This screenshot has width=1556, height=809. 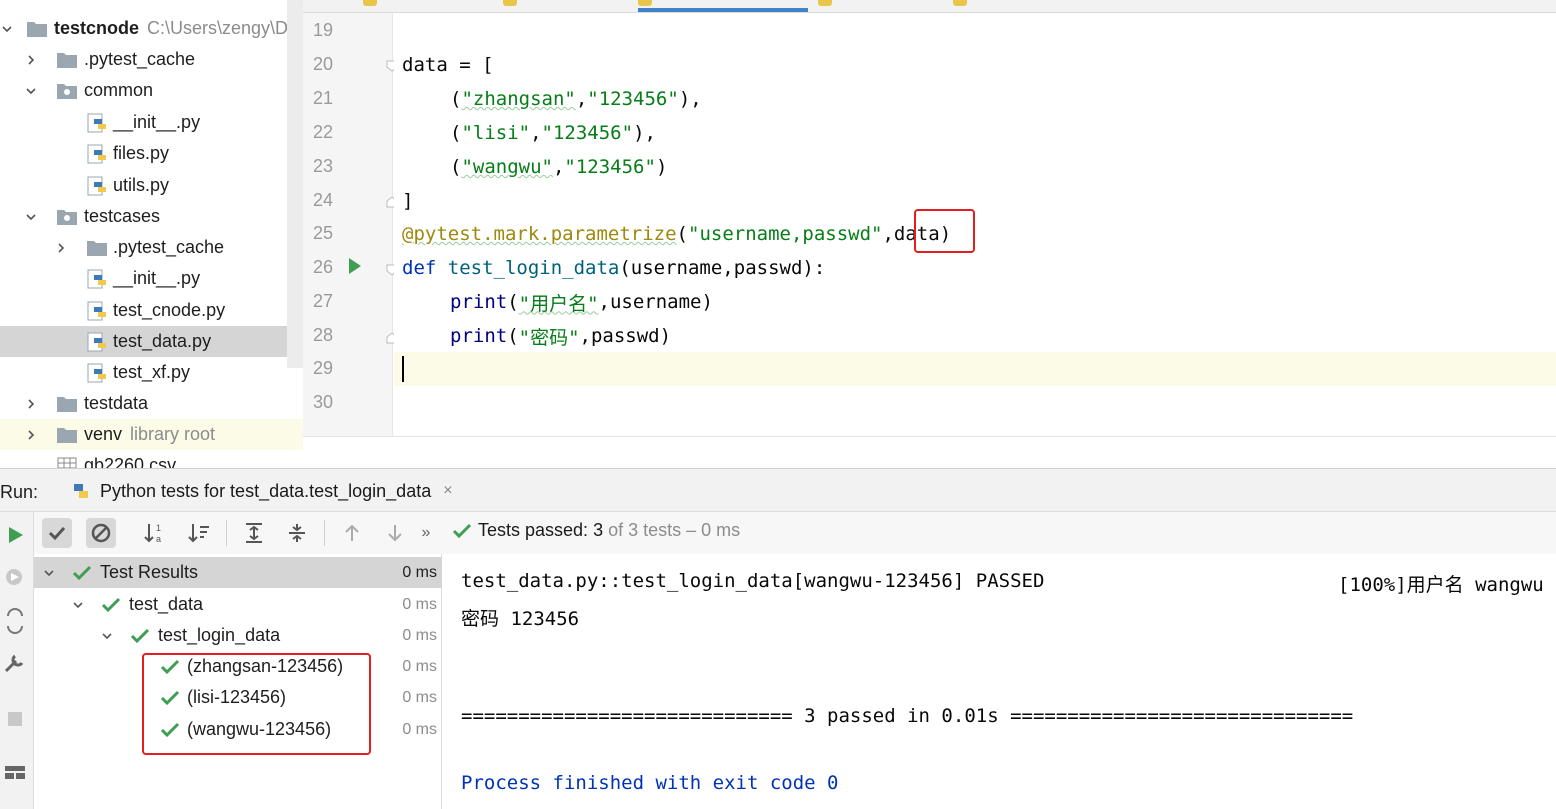 I want to click on code-token: ), so click(x=661, y=167).